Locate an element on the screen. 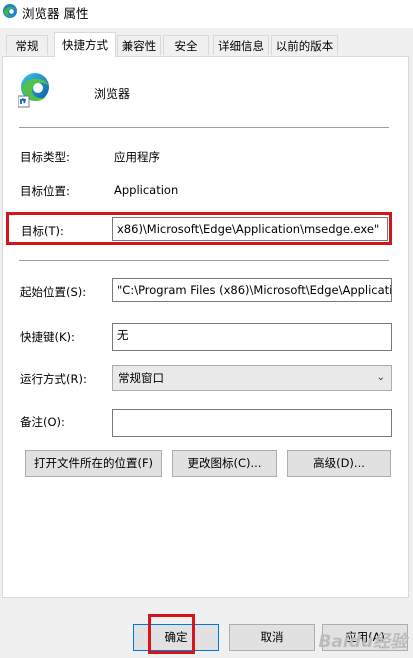 This screenshot has width=413, height=658. window-title: 浏览器 属性 is located at coordinates (55, 13).